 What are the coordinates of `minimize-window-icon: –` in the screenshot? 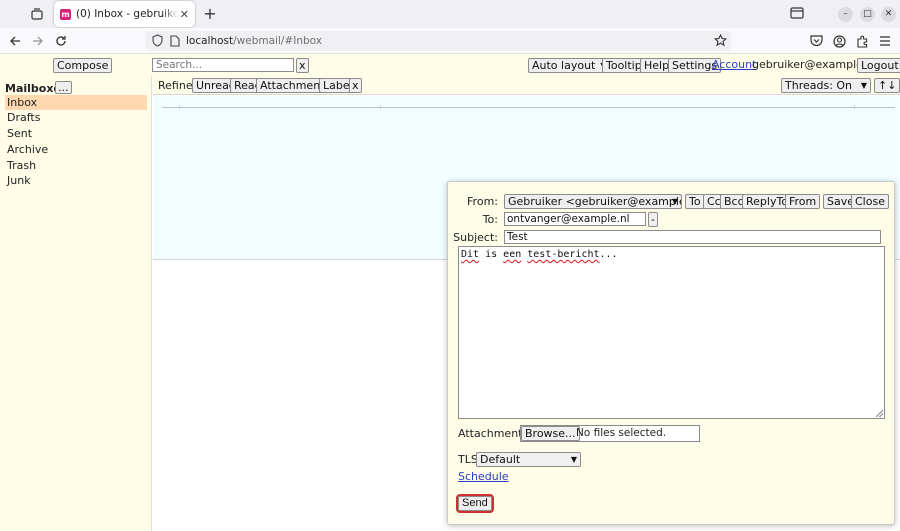 It's located at (845, 14).